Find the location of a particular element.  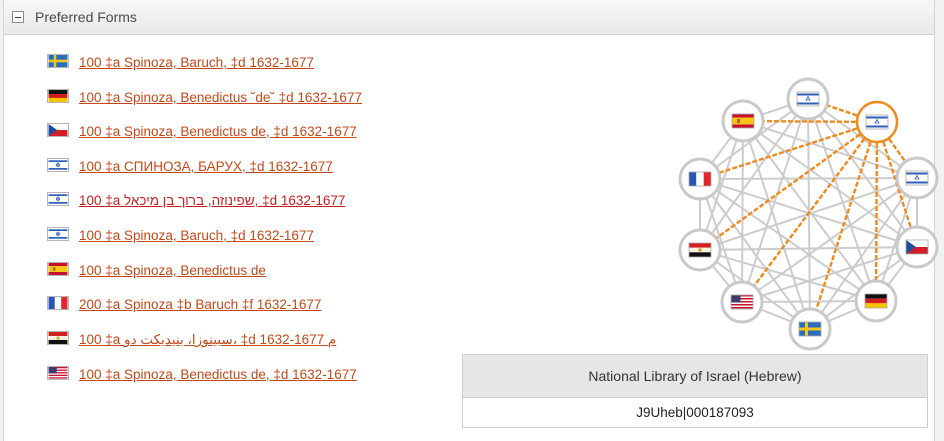

collapse-toggle-icon is located at coordinates (18, 17).